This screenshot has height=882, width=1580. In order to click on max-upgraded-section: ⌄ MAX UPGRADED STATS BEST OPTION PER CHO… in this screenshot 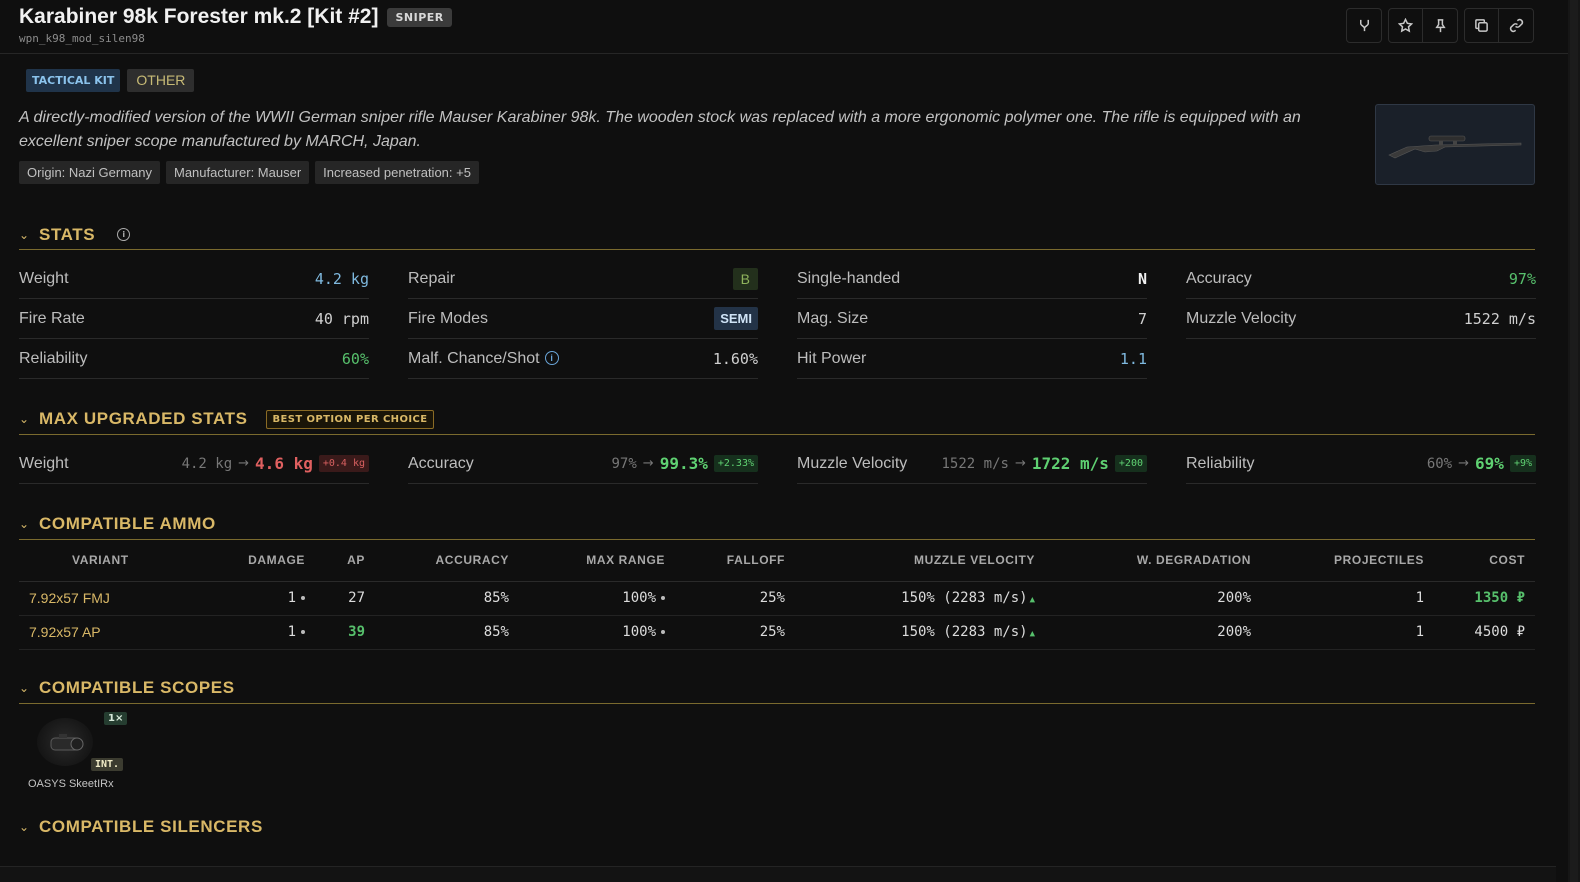, I will do `click(784, 444)`.